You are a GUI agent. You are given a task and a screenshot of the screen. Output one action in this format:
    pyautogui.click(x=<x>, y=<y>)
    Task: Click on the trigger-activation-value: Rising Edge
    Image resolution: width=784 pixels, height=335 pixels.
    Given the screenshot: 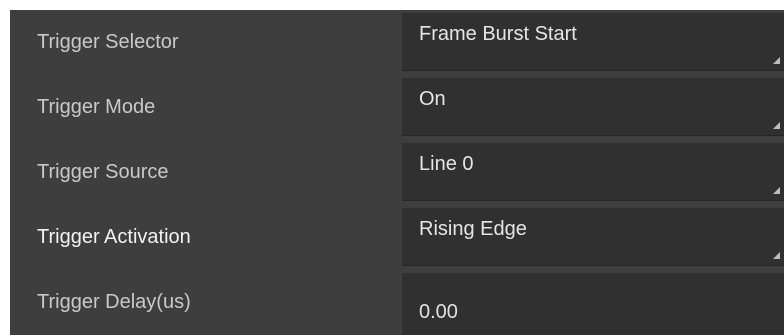 What is the action you would take?
    pyautogui.click(x=473, y=229)
    